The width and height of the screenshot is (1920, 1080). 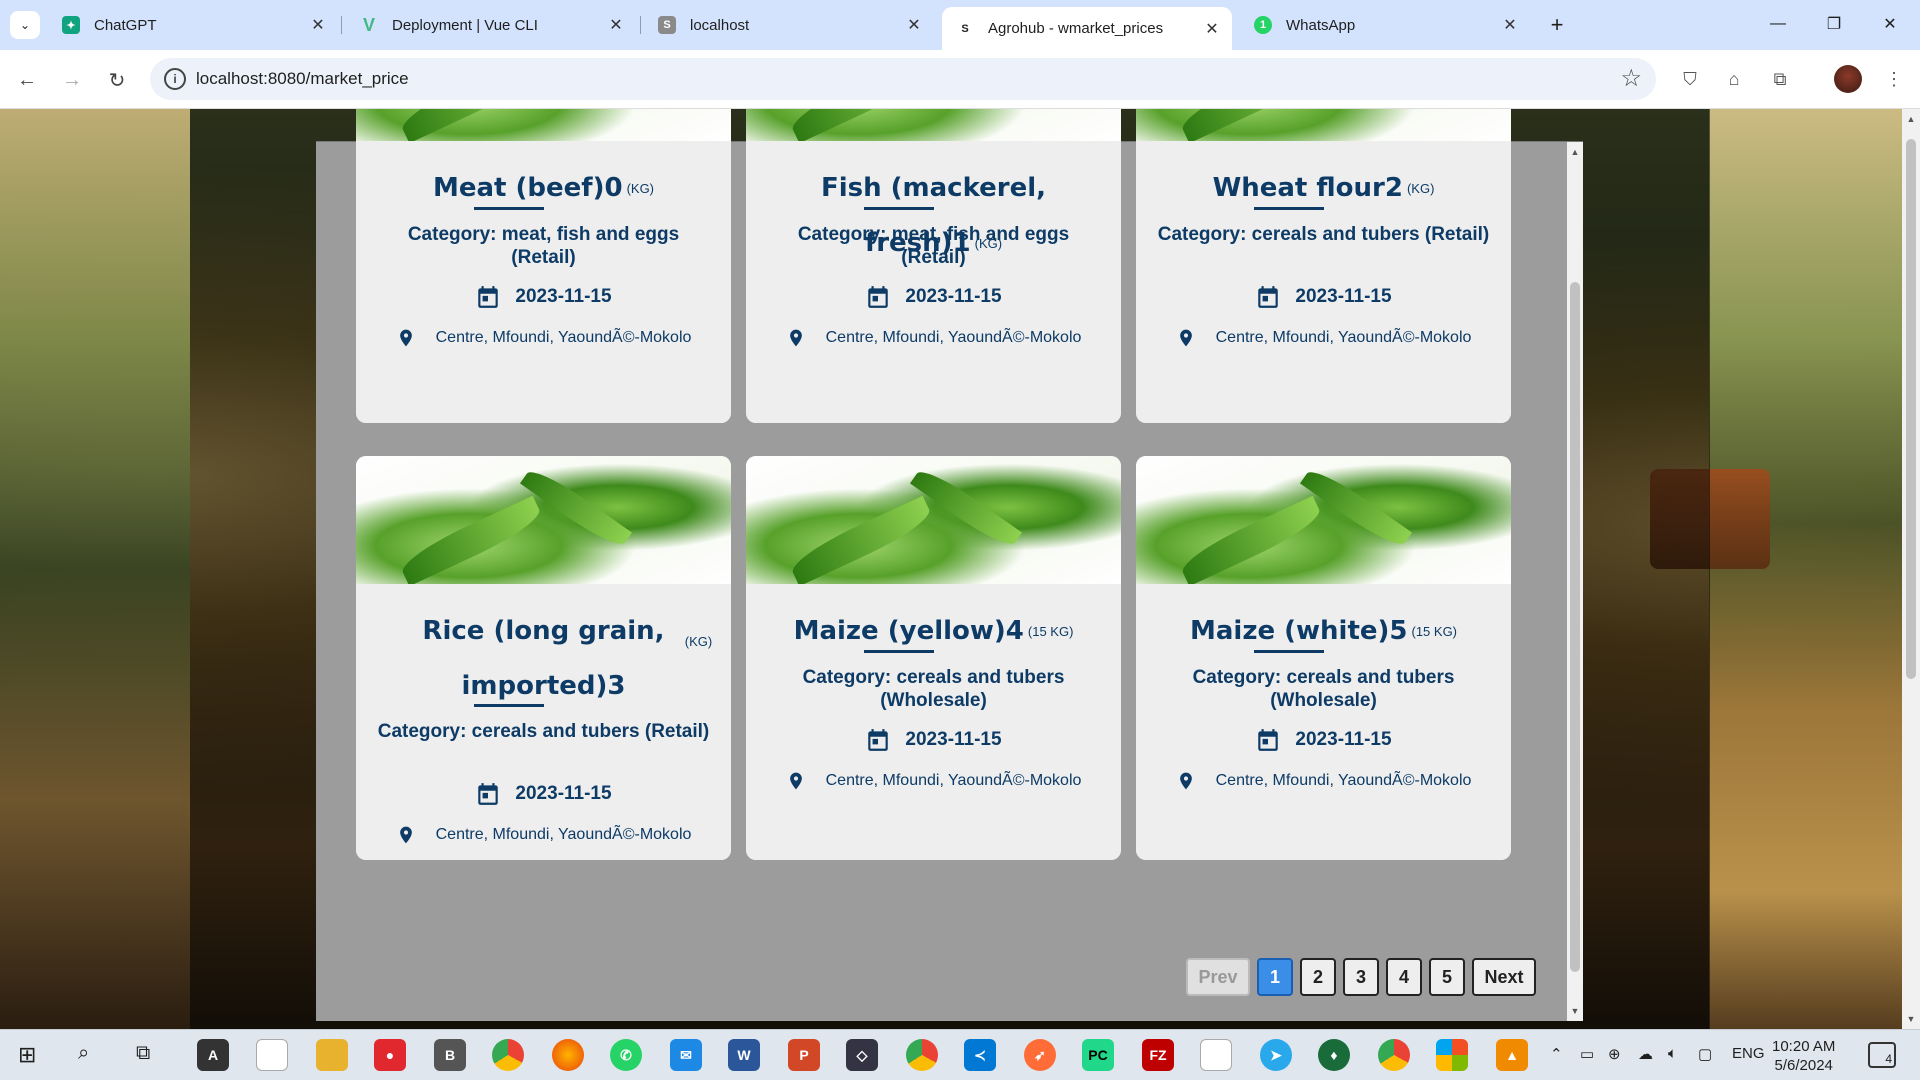 I want to click on app-icon: A, so click(x=213, y=1055).